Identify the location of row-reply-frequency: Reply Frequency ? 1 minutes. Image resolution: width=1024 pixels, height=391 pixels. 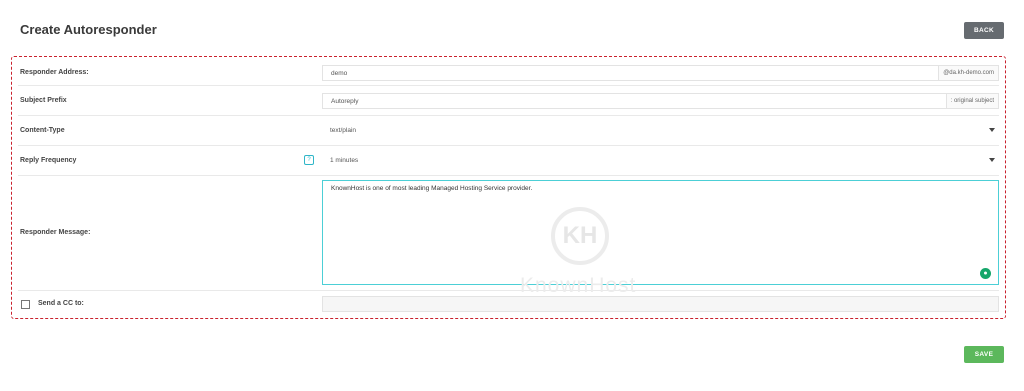
(508, 161).